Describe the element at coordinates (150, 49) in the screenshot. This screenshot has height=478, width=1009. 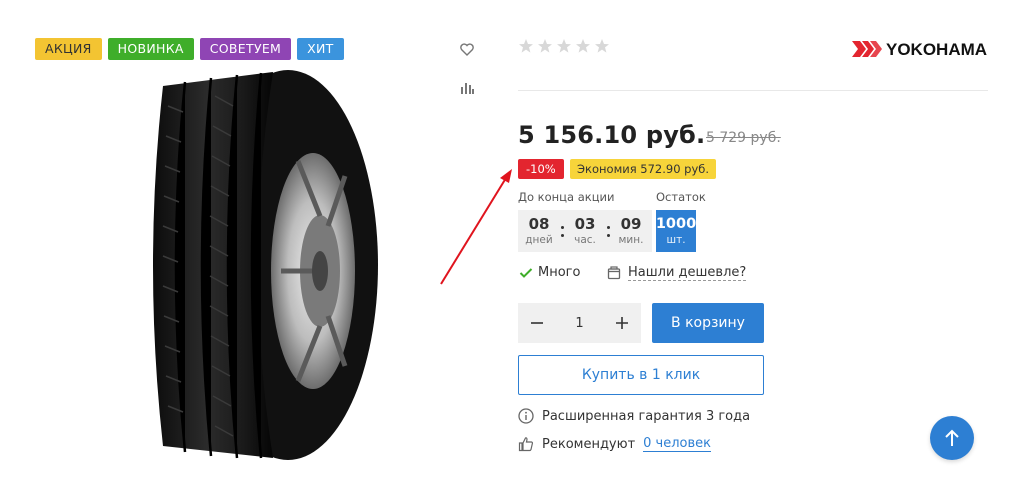
I see `badge-novinka: НОВИНКА` at that location.